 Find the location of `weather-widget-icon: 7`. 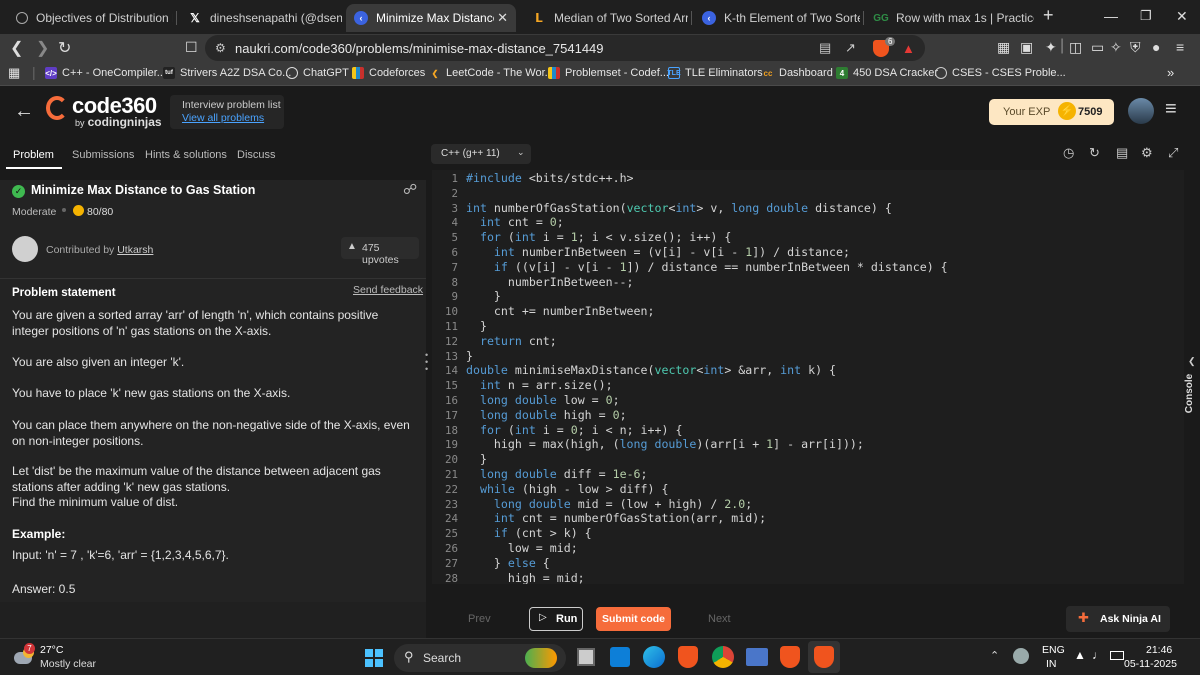

weather-widget-icon: 7 is located at coordinates (25, 655).